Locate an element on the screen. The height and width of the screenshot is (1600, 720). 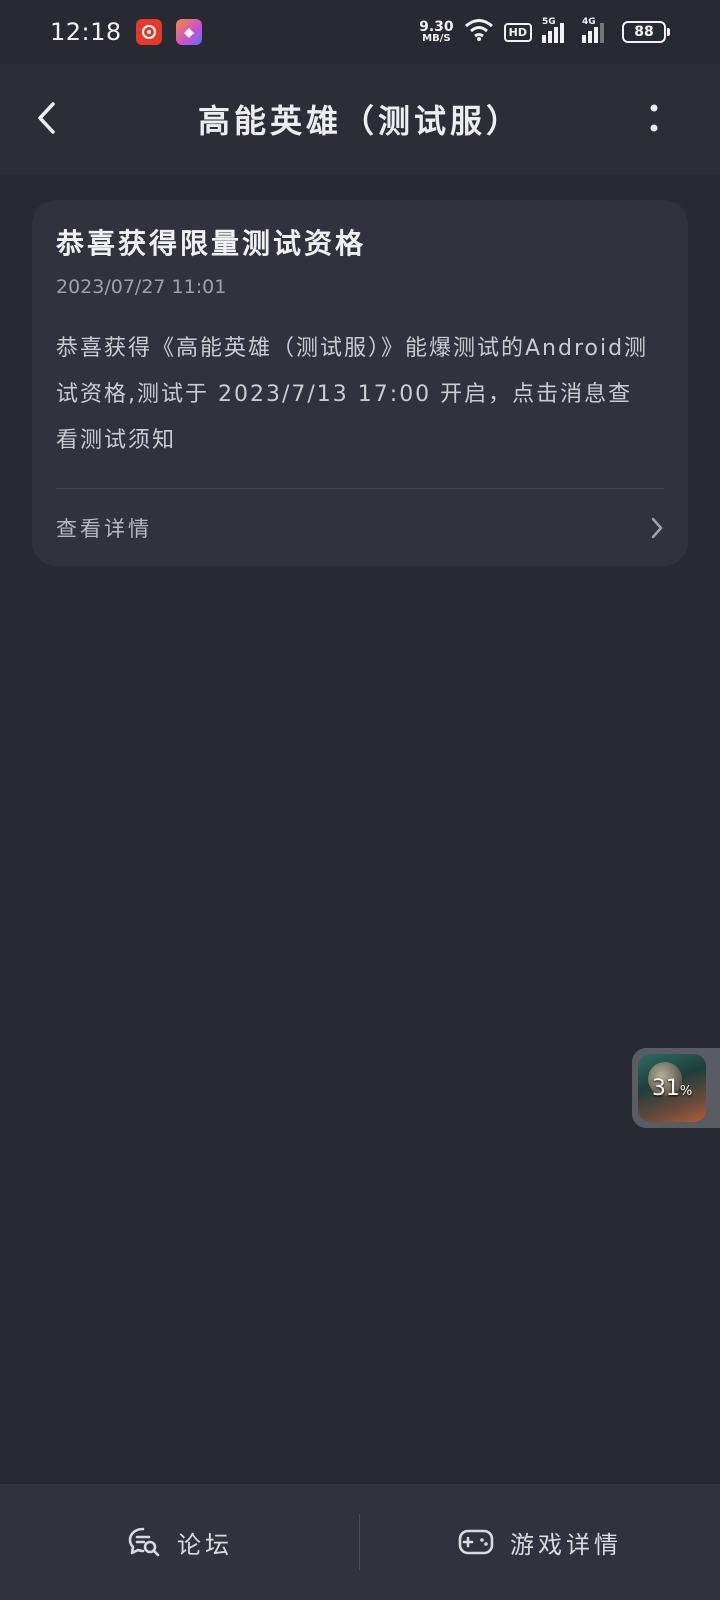
bottom-bar-divider is located at coordinates (359, 1542).